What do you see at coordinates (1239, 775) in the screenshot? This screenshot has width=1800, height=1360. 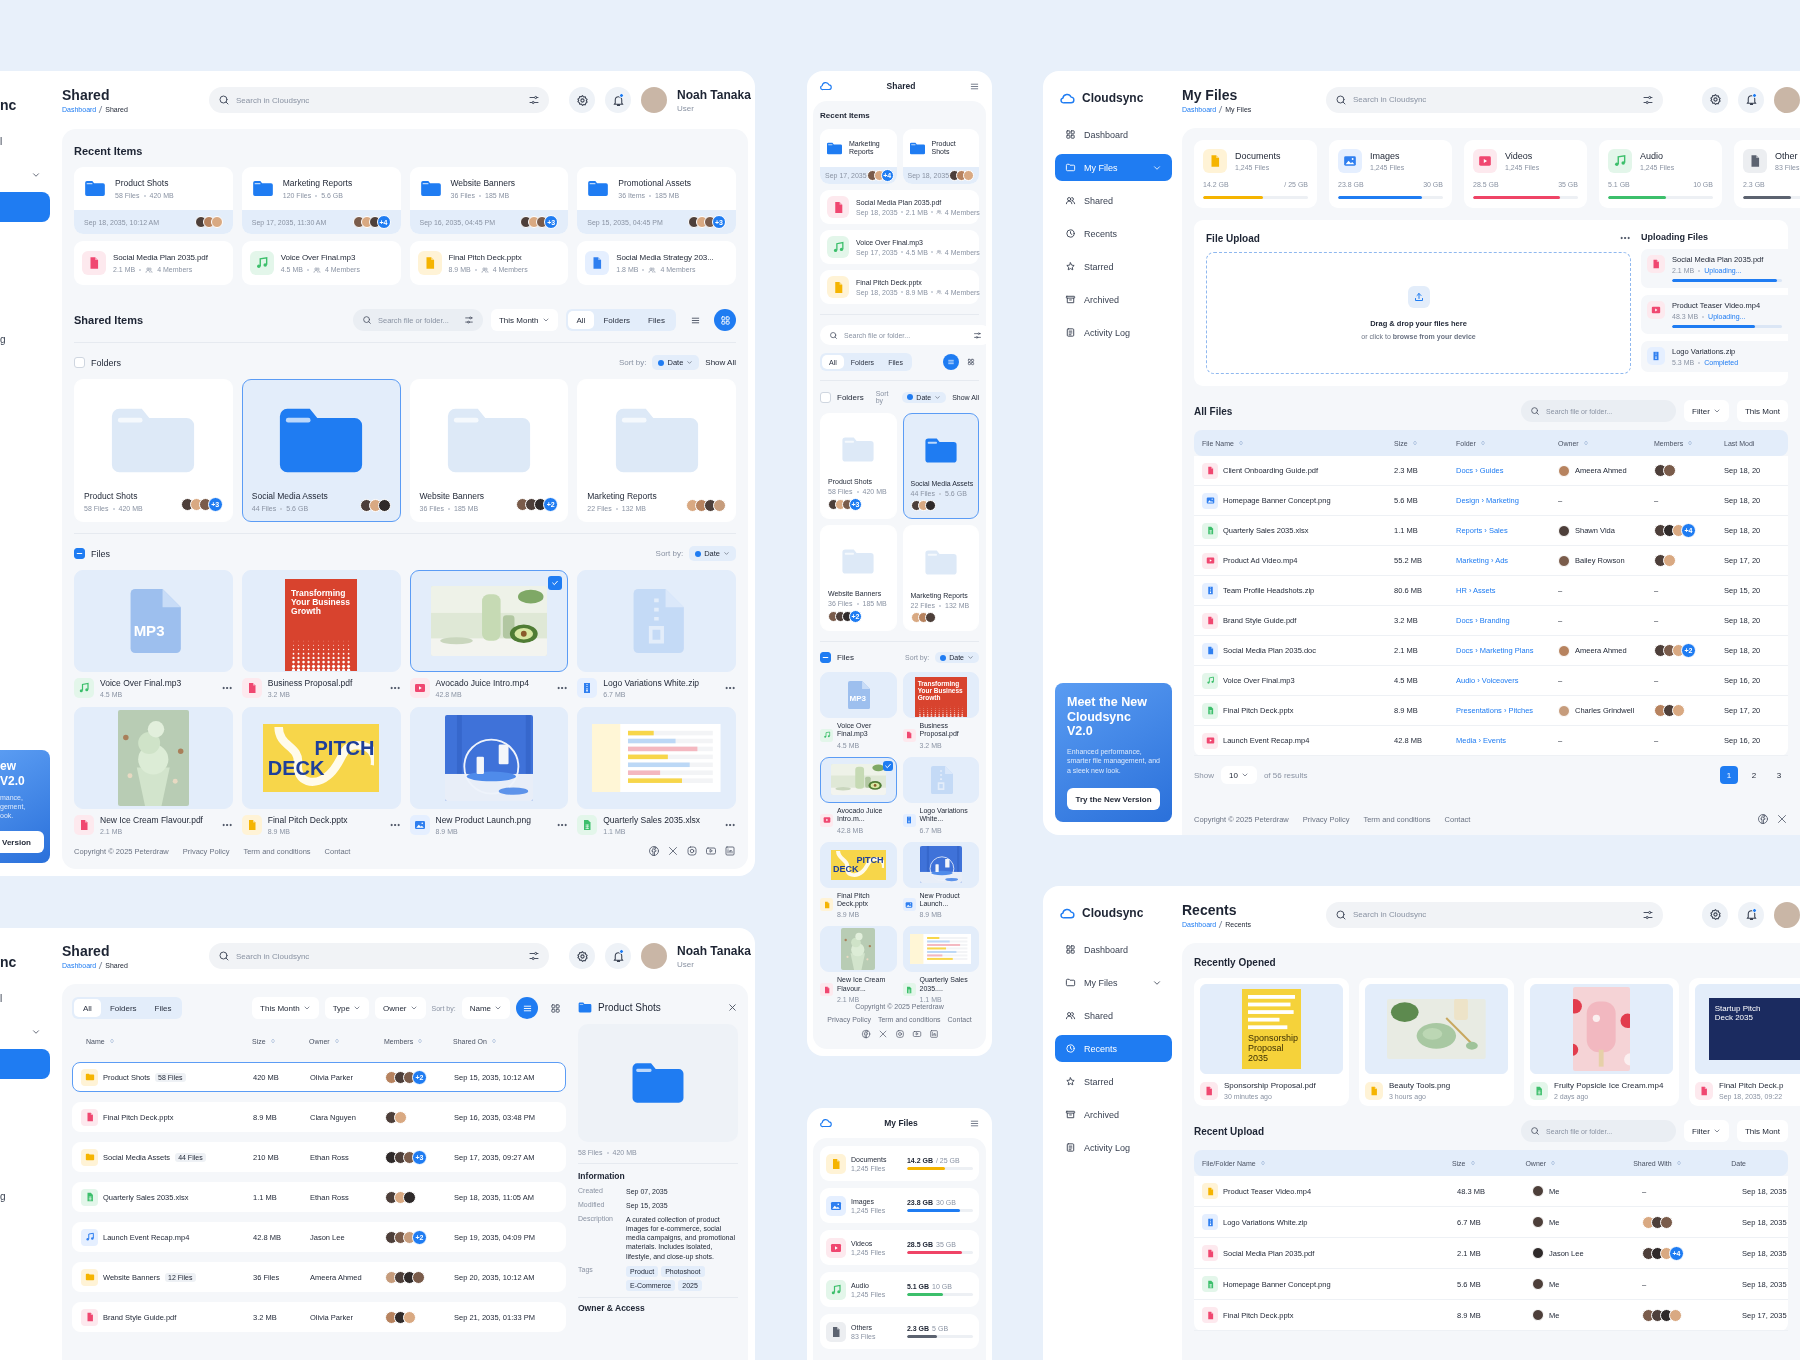 I see `page-size-select: 10` at bounding box center [1239, 775].